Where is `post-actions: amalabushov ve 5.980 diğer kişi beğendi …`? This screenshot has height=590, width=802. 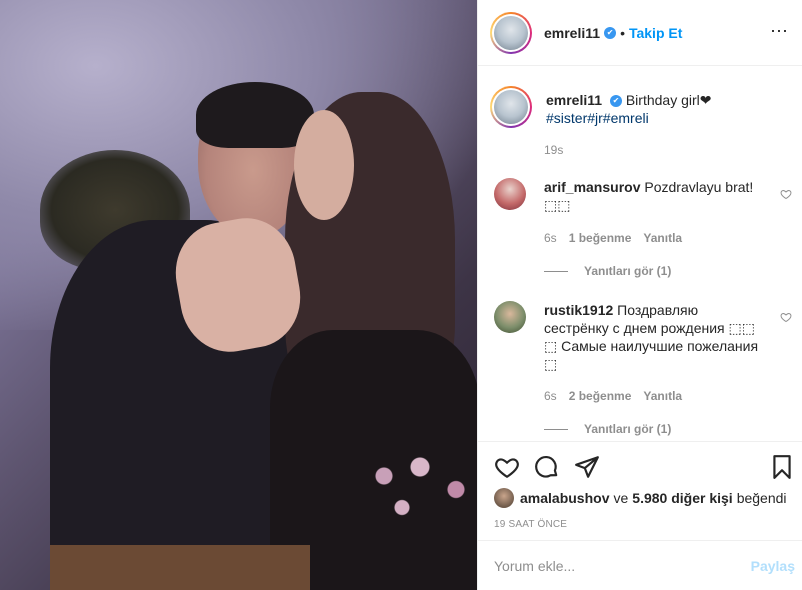 post-actions: amalabushov ve 5.980 diğer kişi beğendi … is located at coordinates (640, 496).